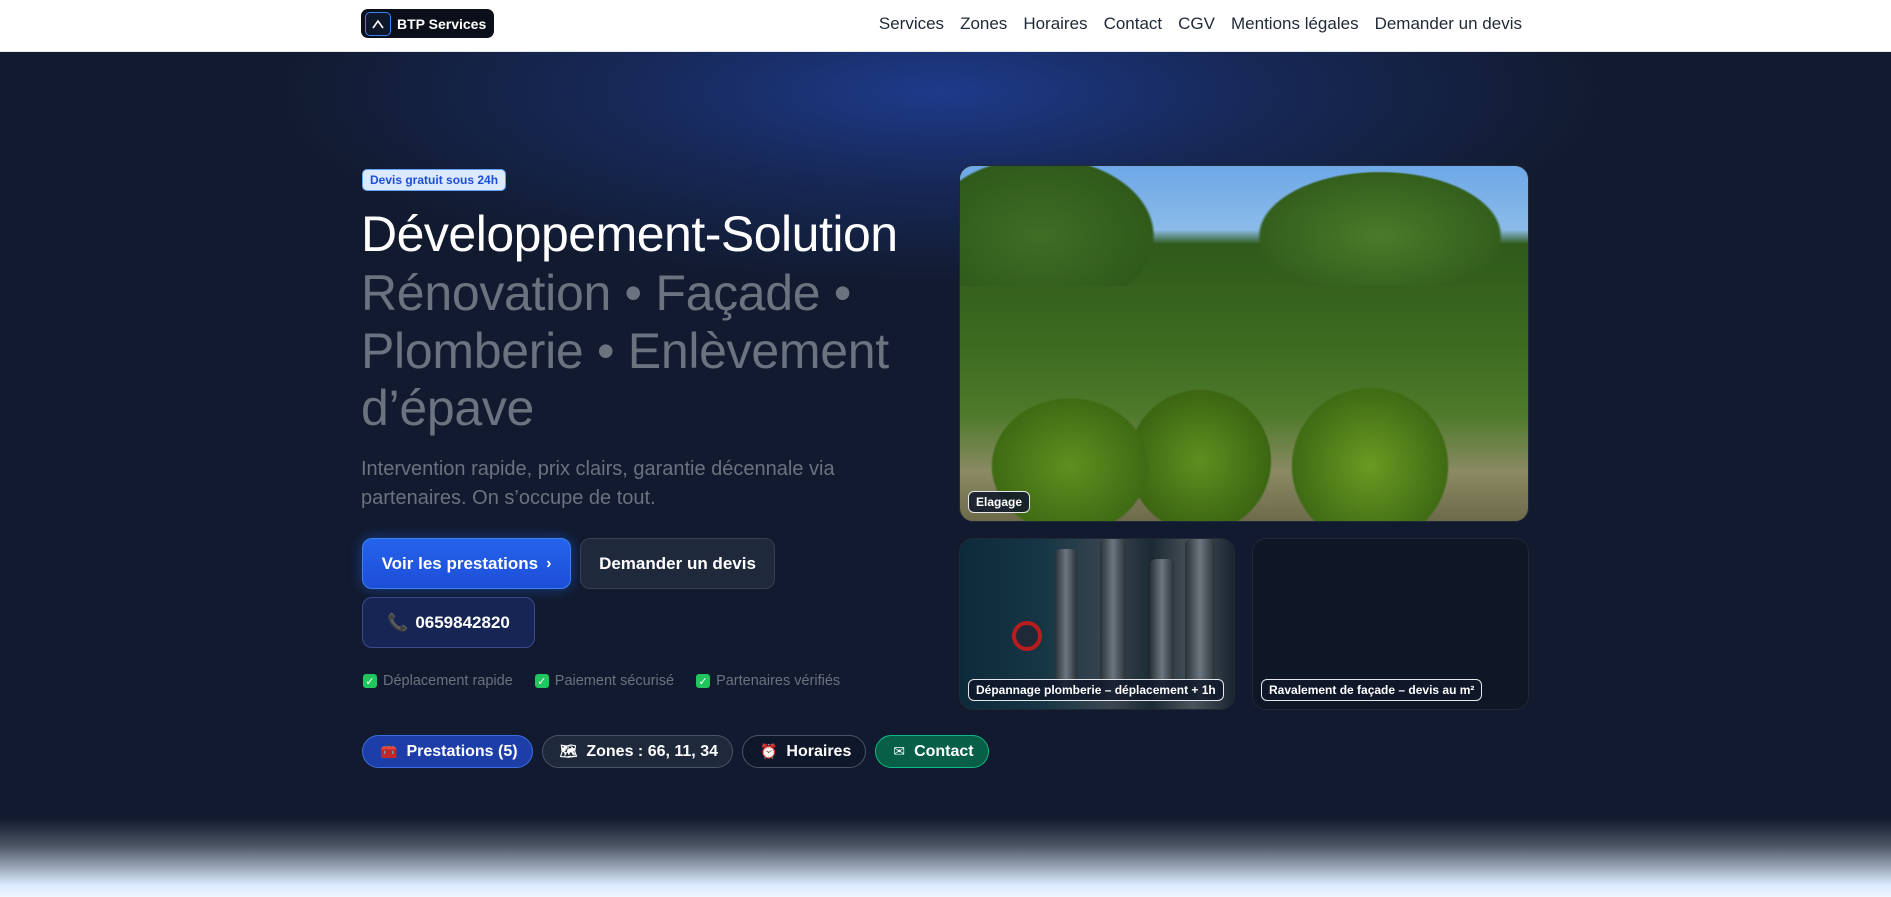 The height and width of the screenshot is (897, 1891). What do you see at coordinates (625, 350) in the screenshot?
I see `hero-subtitle-line: Plomberie • Enlèvement` at bounding box center [625, 350].